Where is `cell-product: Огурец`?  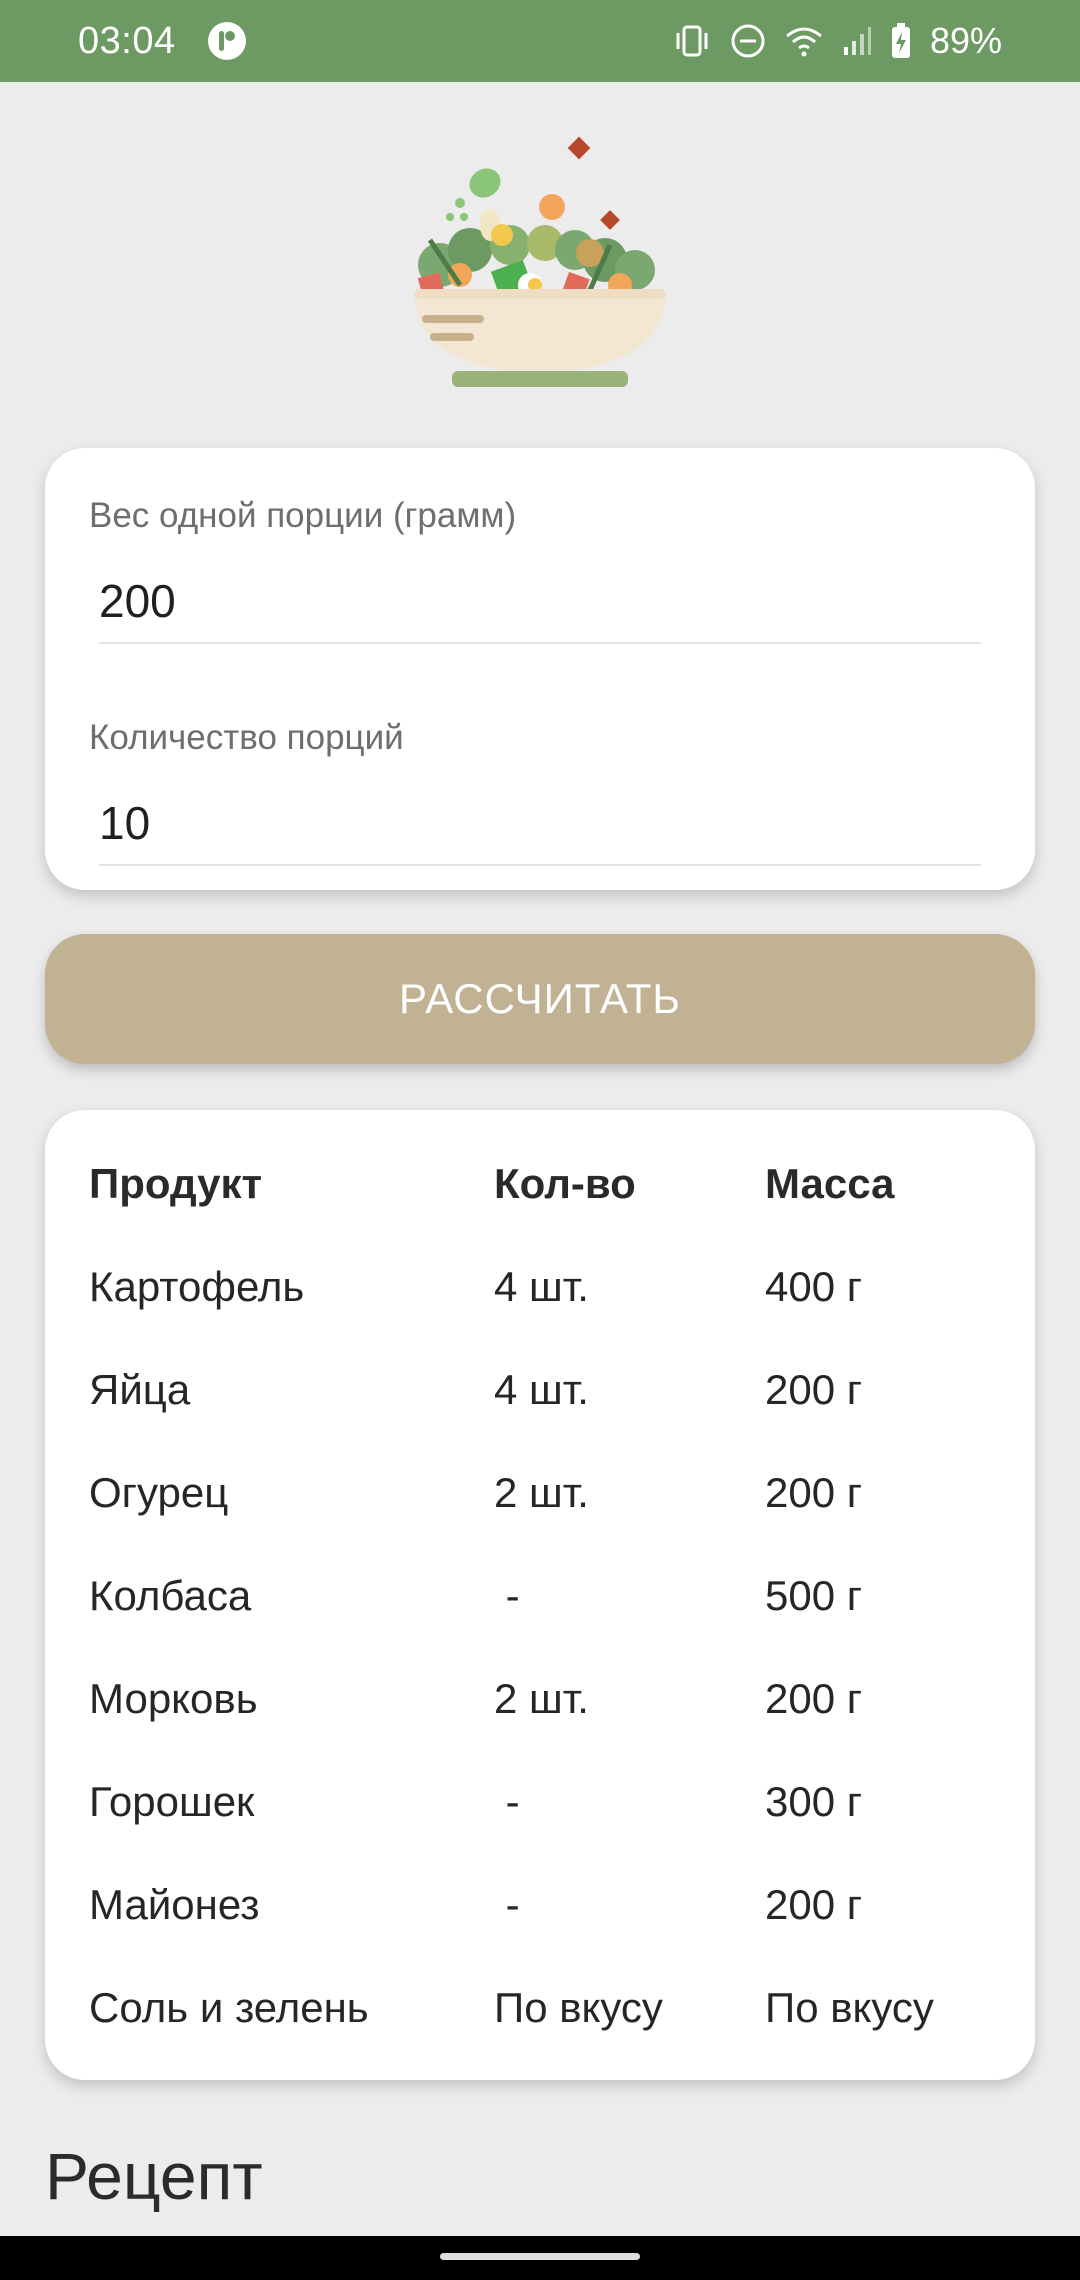
cell-product: Огурец is located at coordinates (159, 1492).